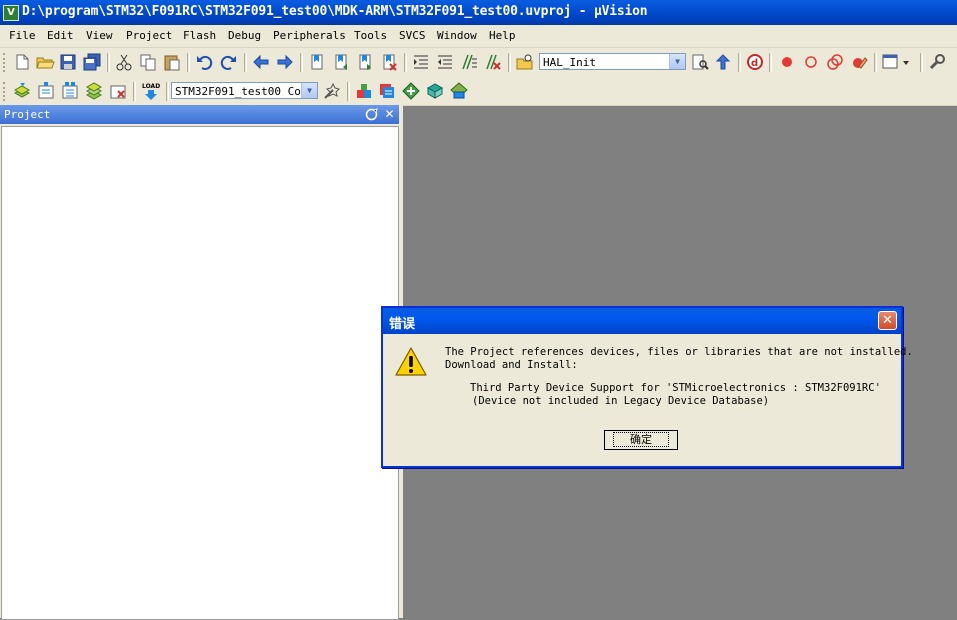 This screenshot has width=957, height=620. I want to click on menu-tools: Tools, so click(370, 35).